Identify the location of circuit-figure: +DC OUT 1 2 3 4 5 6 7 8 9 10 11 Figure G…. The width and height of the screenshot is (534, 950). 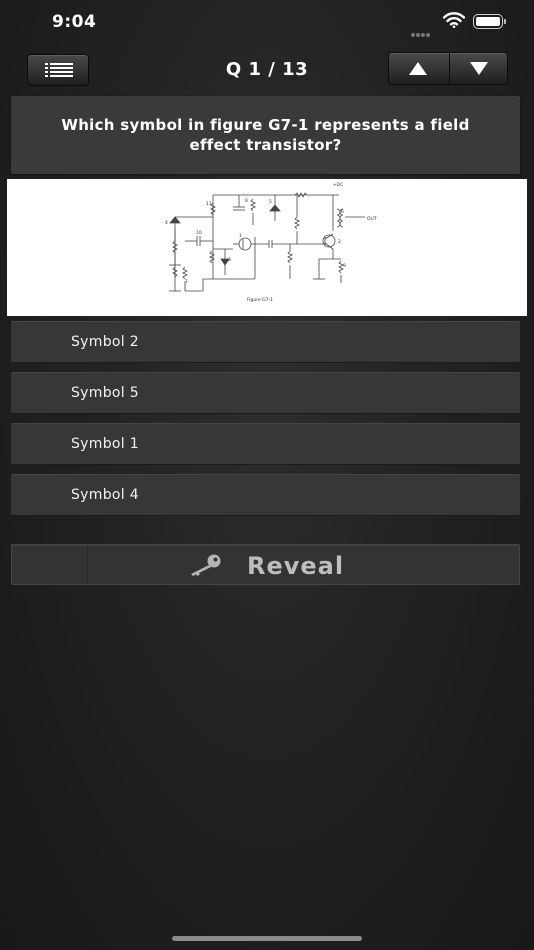
(267, 247).